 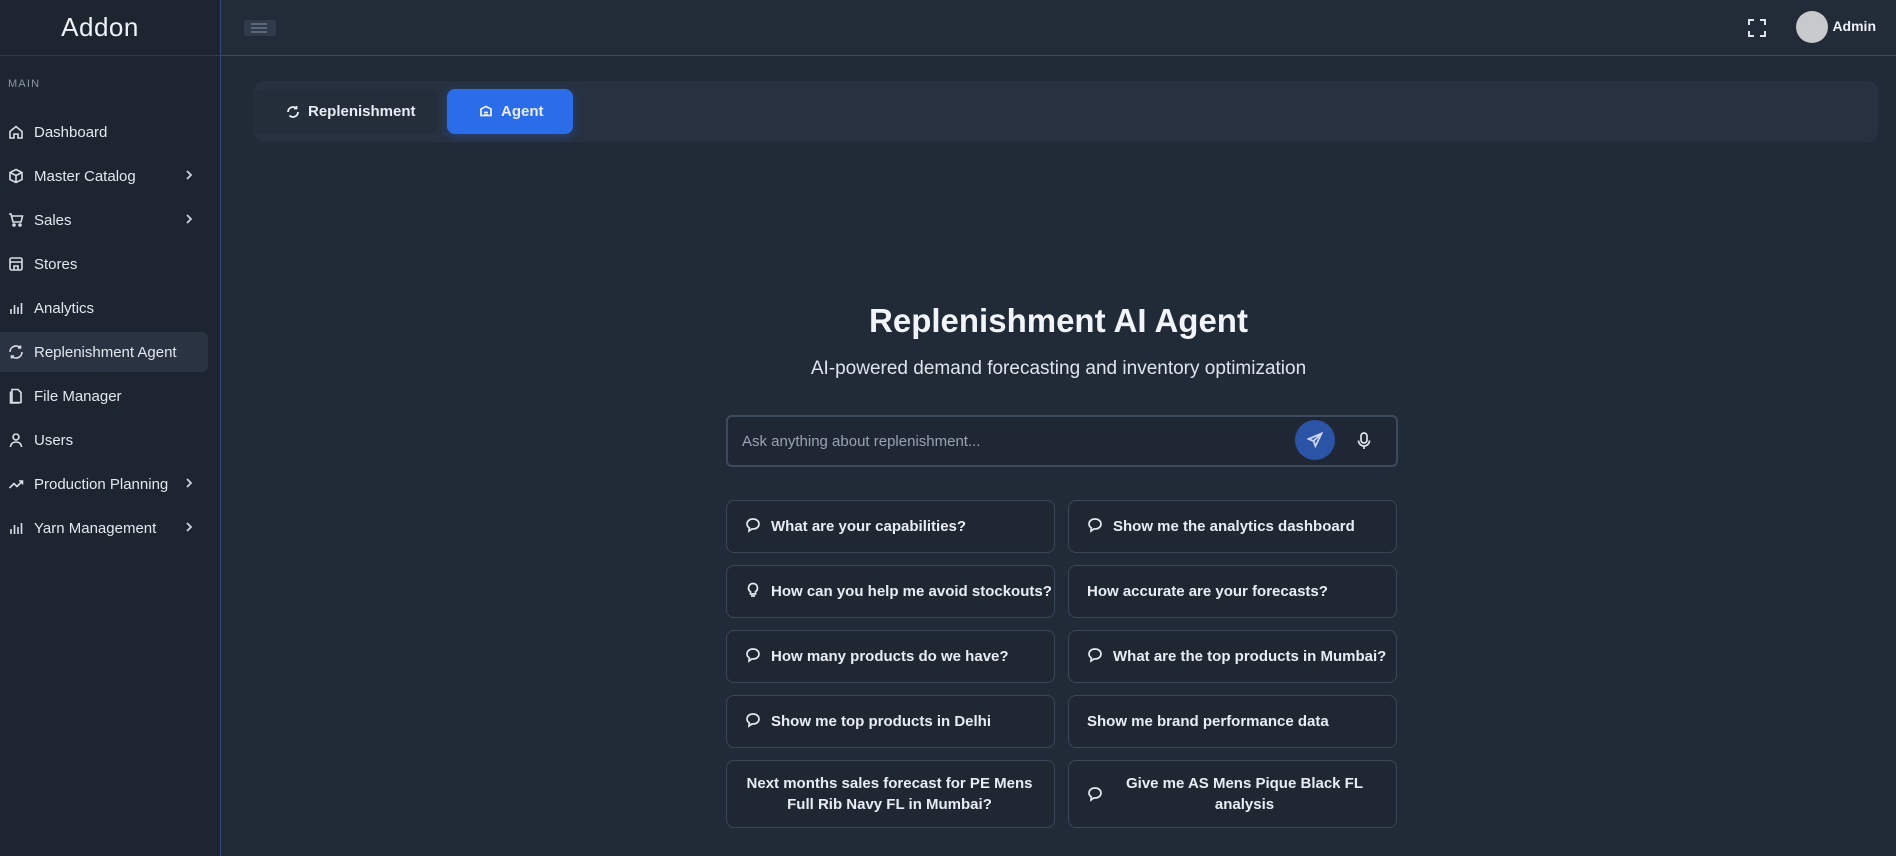 I want to click on sidebar-item-sales: Sales, so click(x=104, y=220).